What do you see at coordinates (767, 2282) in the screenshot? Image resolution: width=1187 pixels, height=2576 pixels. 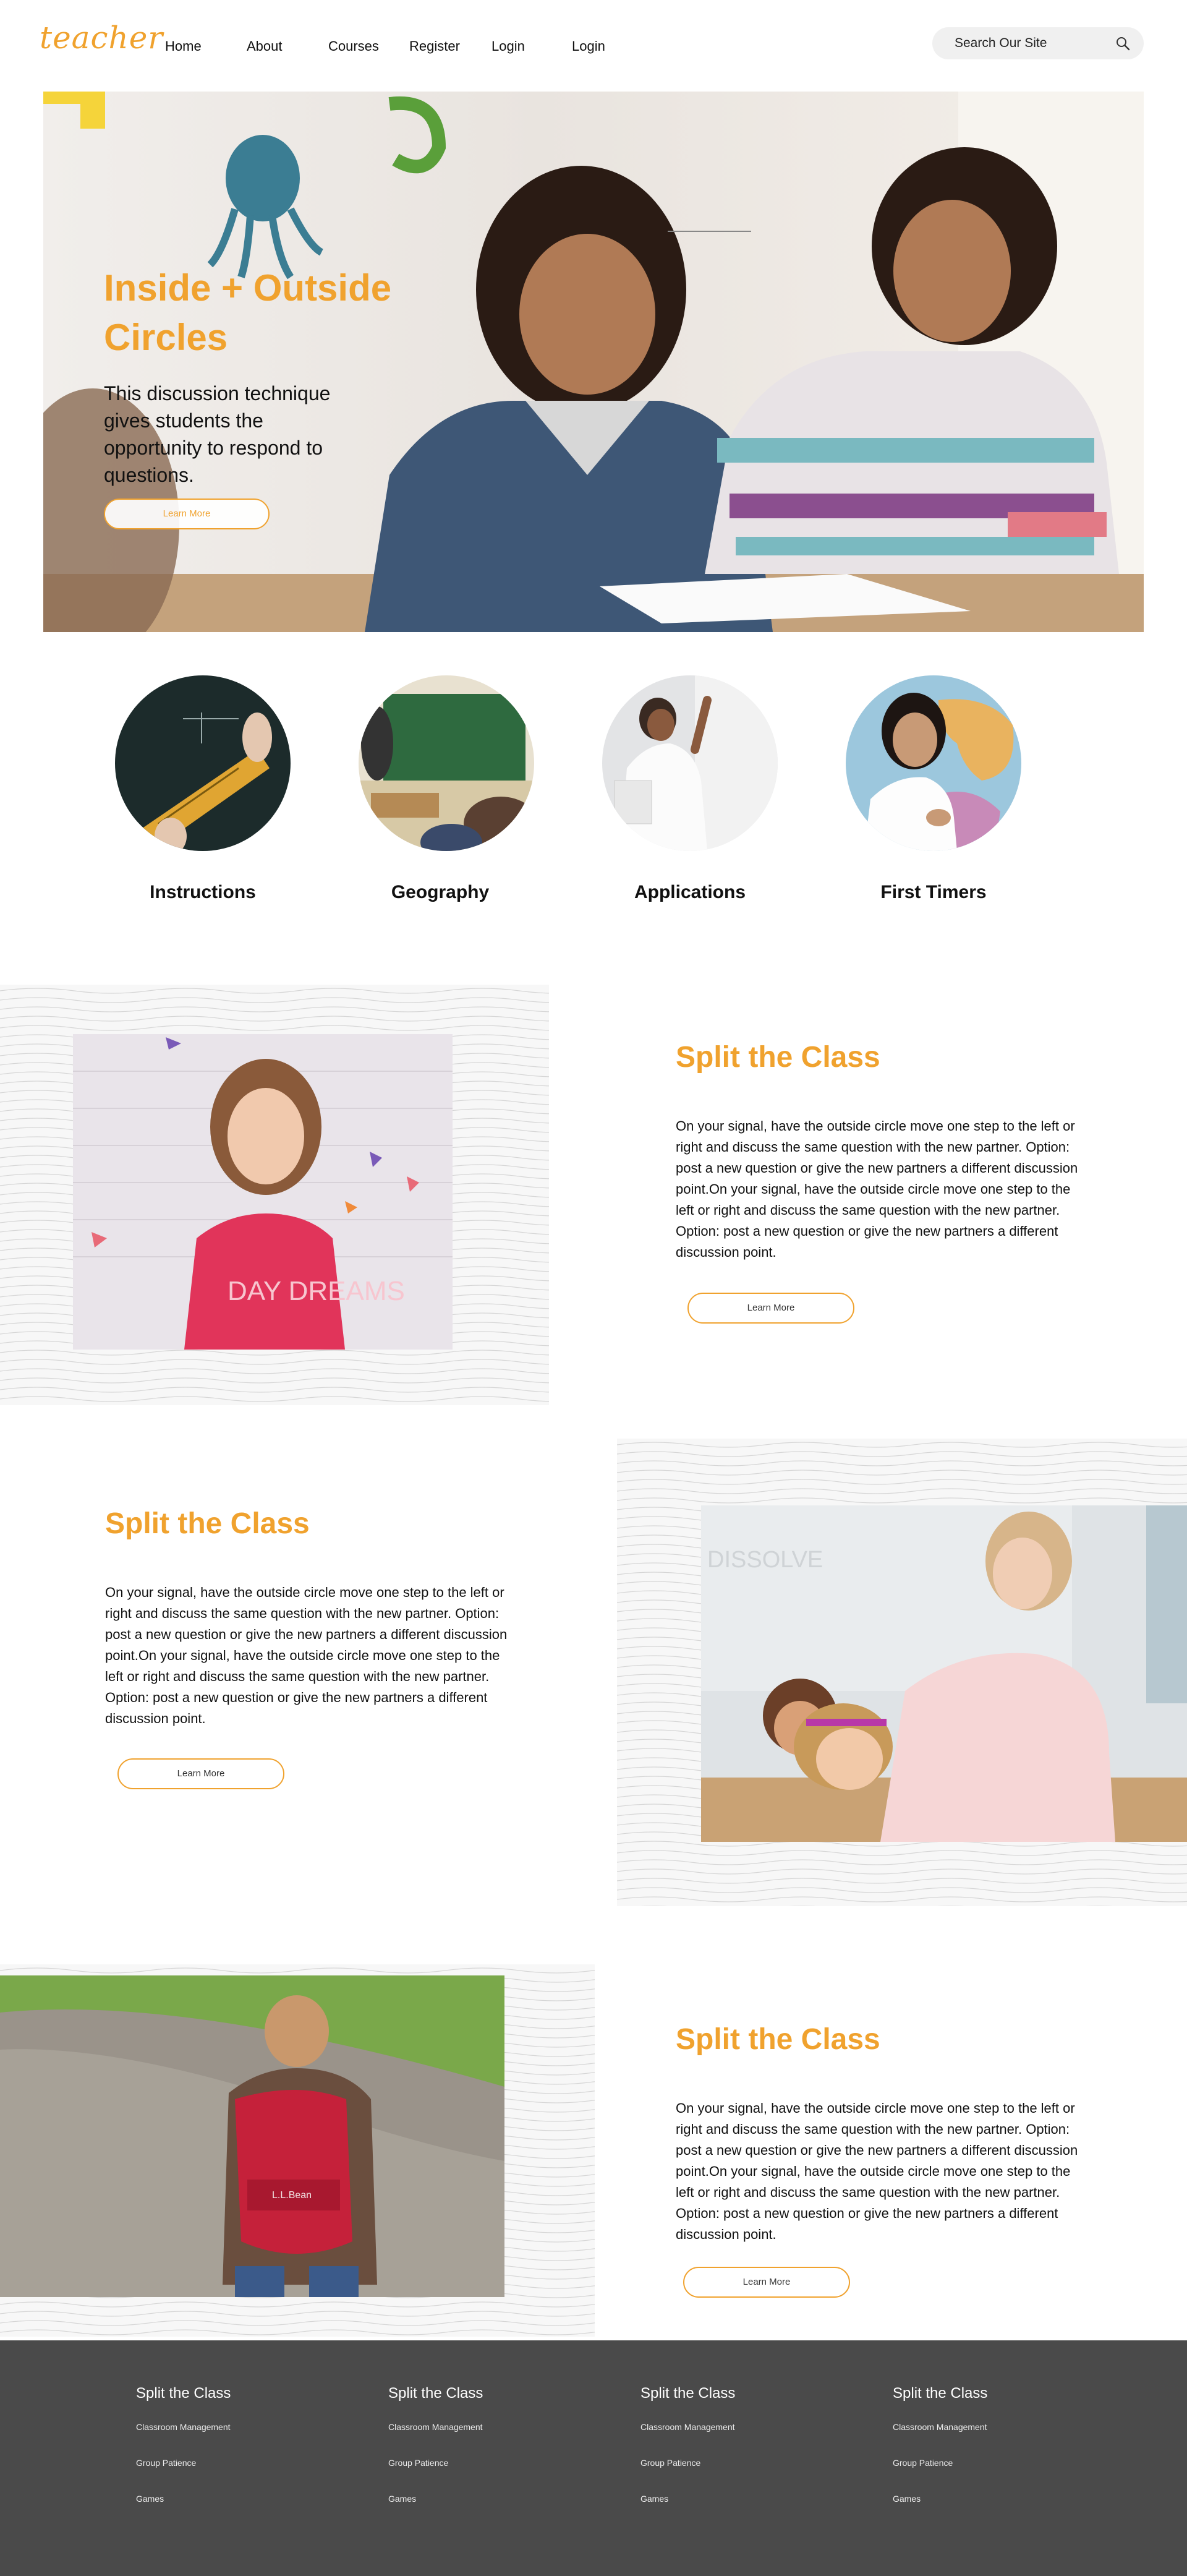 I see `feature-3-learn-more-button: Learn More` at bounding box center [767, 2282].